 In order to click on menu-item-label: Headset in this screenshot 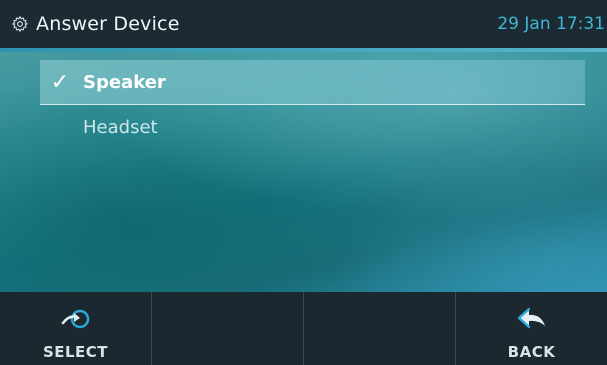, I will do `click(120, 127)`.